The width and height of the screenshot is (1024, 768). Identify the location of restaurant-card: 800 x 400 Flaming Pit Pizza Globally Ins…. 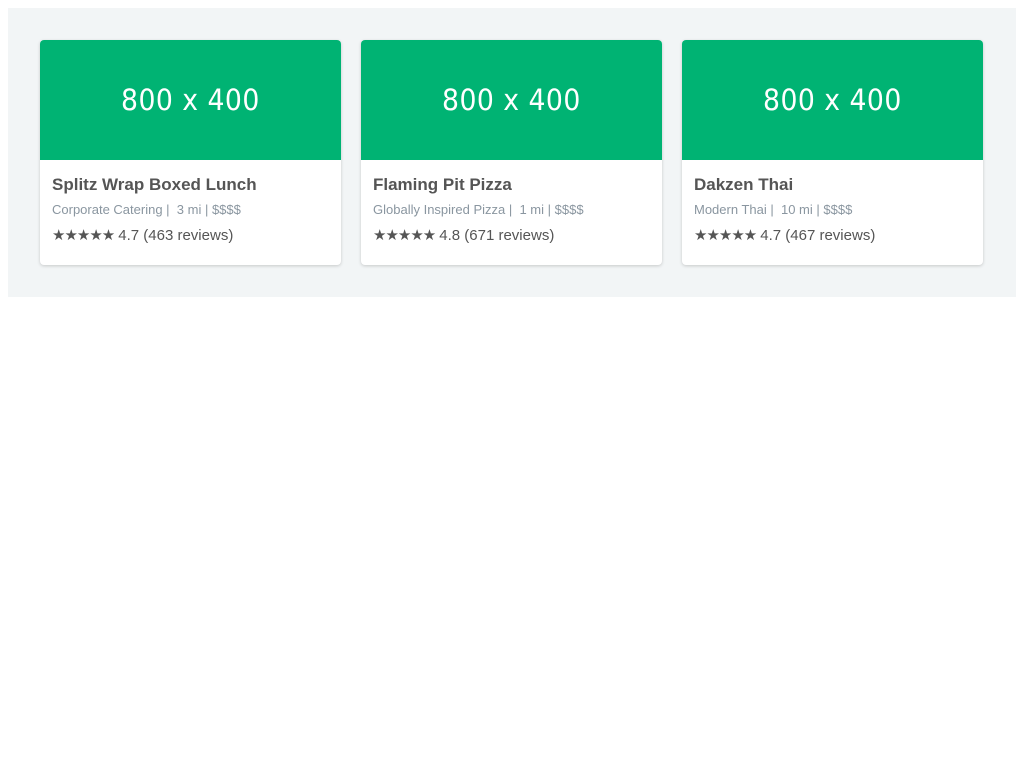
(511, 152).